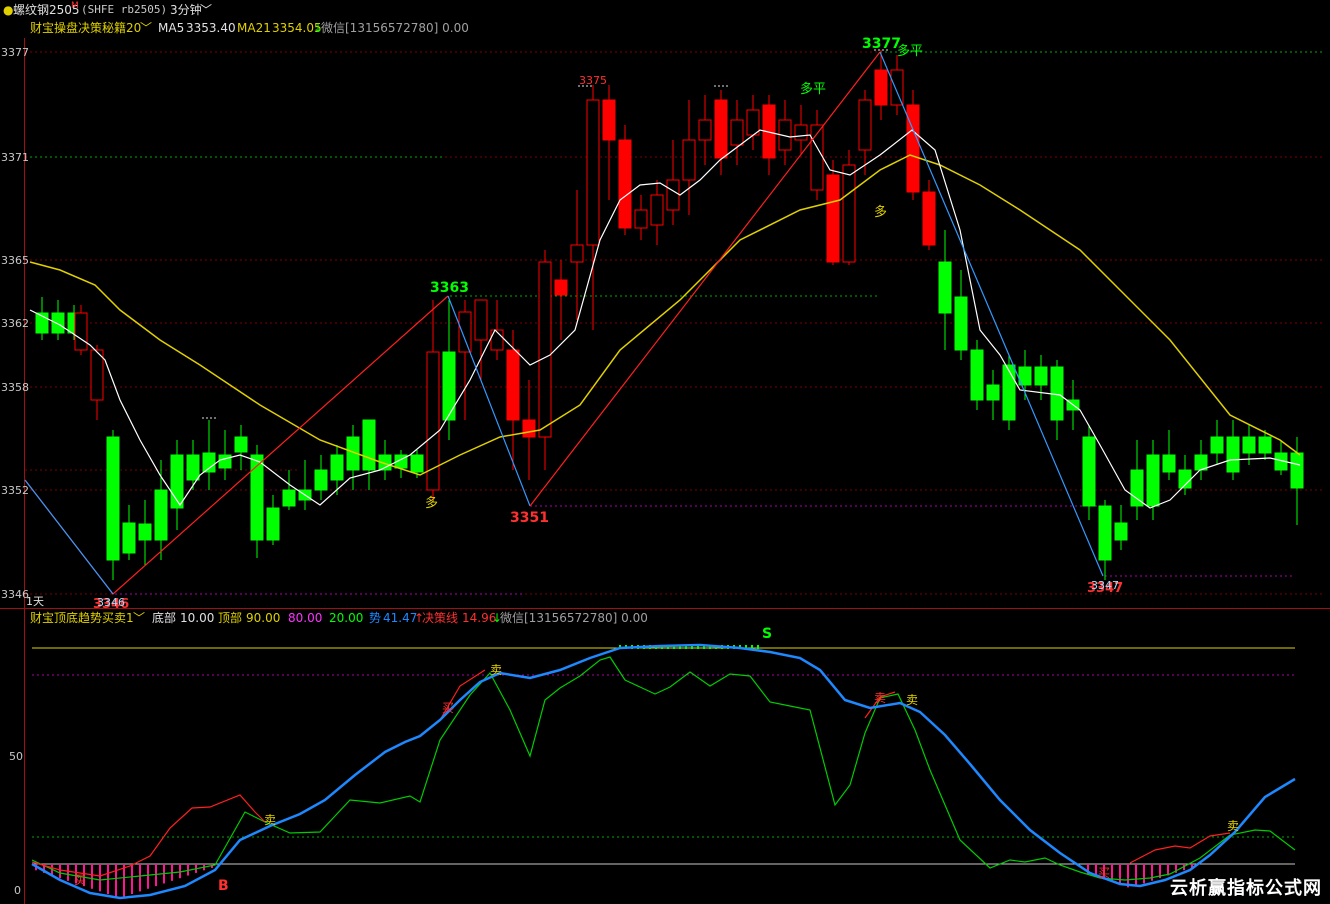 The image size is (1330, 904). I want to click on time-label: 1天, so click(35, 601).